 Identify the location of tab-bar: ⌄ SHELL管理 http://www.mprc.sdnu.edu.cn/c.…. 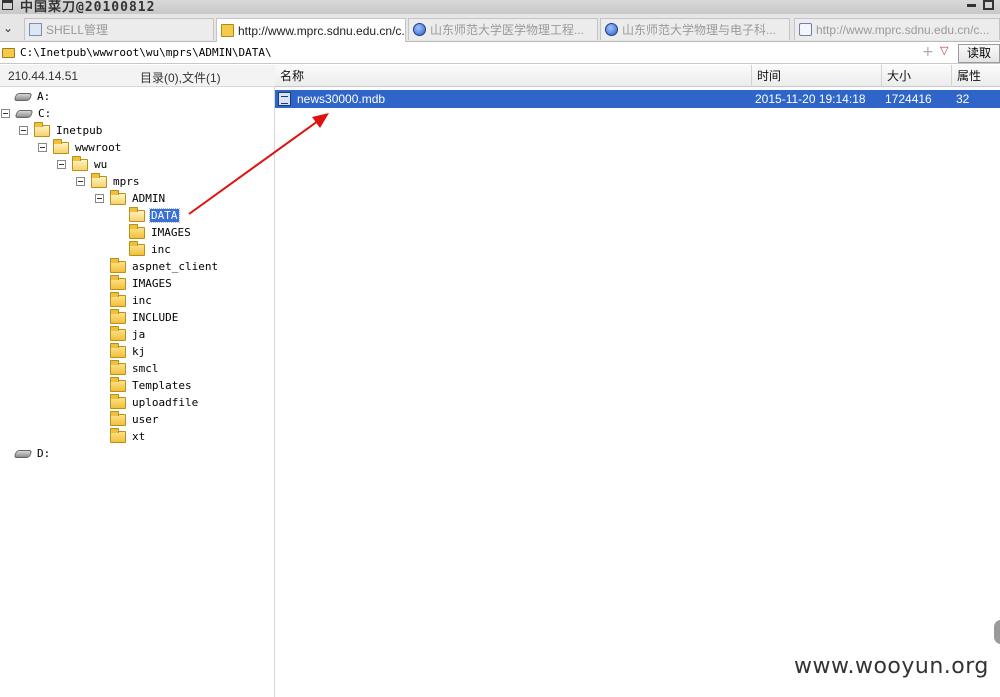
(500, 28).